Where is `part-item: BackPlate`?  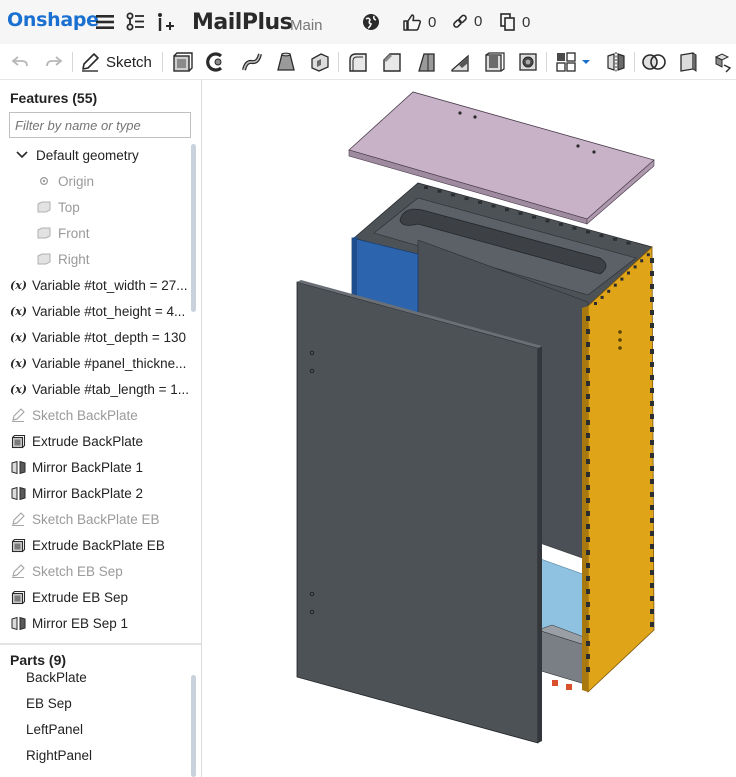
part-item: BackPlate is located at coordinates (56, 677).